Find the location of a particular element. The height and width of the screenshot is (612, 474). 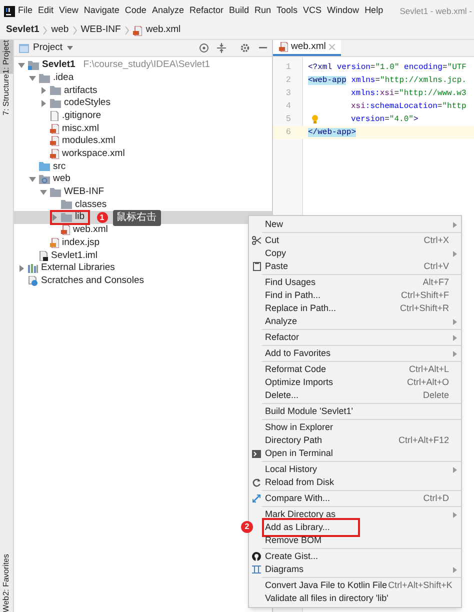

settings-icon is located at coordinates (245, 48).